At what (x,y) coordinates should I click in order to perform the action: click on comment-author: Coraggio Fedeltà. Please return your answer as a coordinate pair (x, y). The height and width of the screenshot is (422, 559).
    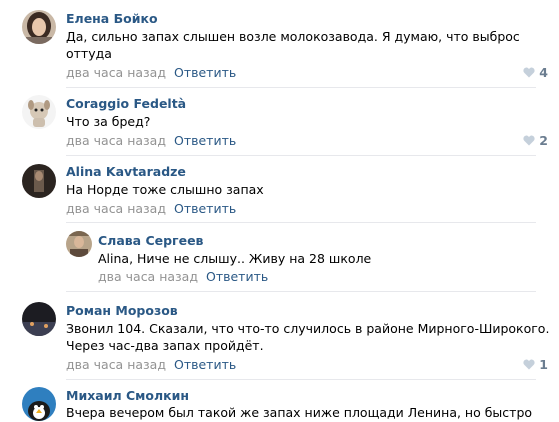
    Looking at the image, I should click on (126, 103).